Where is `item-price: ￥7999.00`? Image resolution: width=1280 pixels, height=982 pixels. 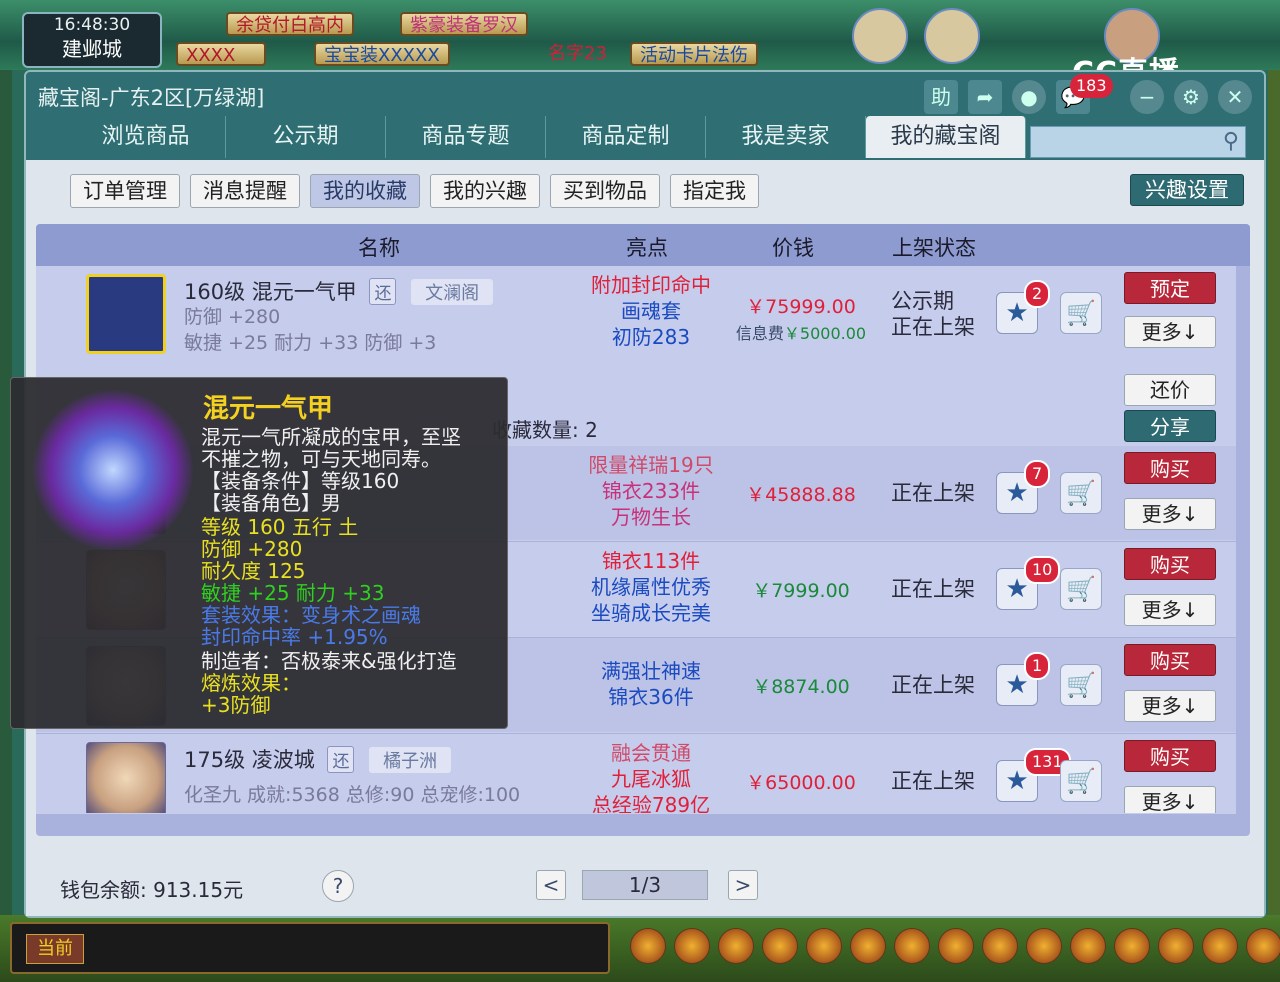
item-price: ￥7999.00 is located at coordinates (801, 591).